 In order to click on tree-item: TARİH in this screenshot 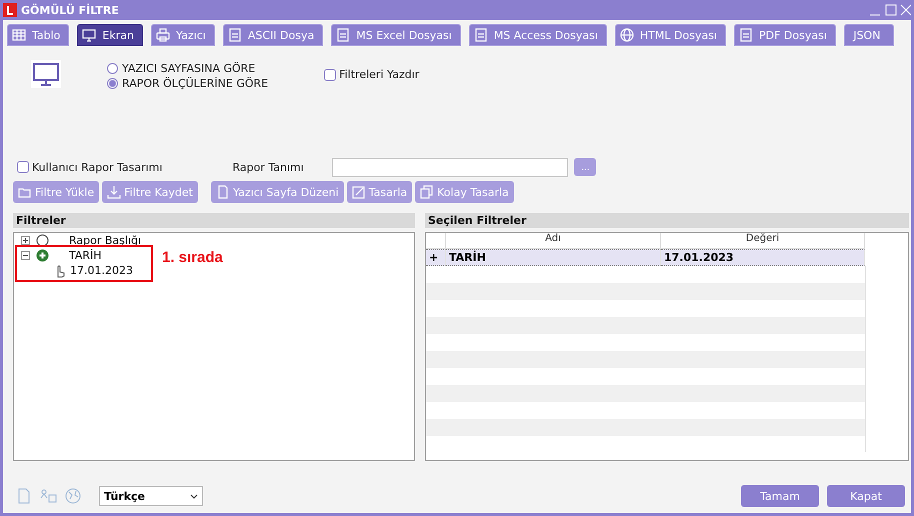, I will do `click(85, 255)`.